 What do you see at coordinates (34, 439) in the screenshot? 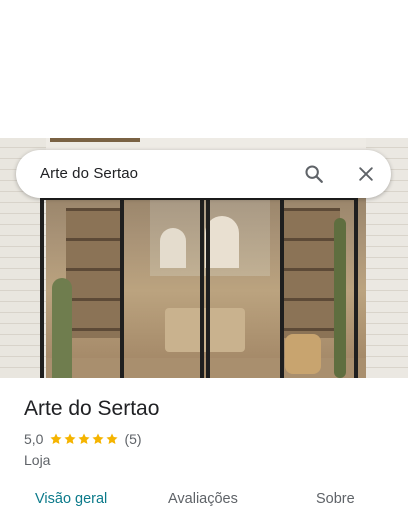
I see `rating-value: 5,0` at bounding box center [34, 439].